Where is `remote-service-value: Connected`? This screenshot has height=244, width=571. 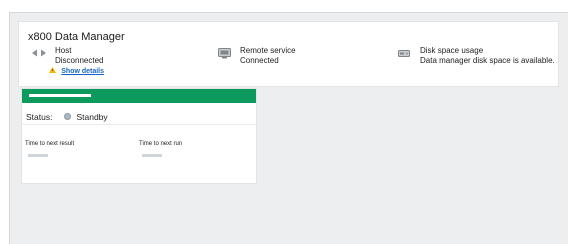
remote-service-value: Connected is located at coordinates (259, 60).